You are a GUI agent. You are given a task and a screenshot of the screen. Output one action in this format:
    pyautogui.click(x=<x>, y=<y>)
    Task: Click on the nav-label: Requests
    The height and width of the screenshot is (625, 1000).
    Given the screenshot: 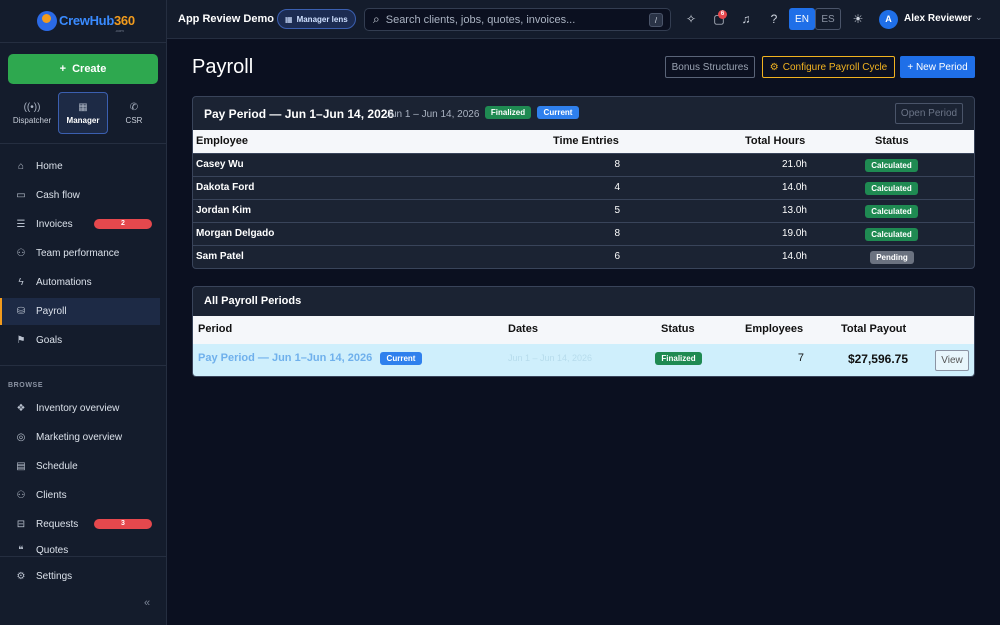 What is the action you would take?
    pyautogui.click(x=57, y=524)
    